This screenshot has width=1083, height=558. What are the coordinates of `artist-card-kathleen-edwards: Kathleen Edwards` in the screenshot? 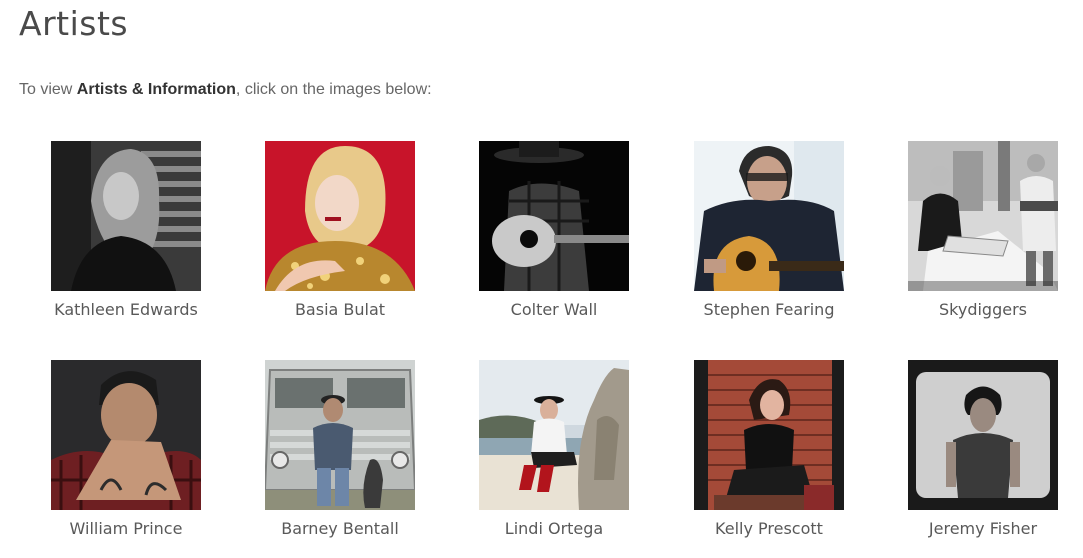 It's located at (126, 230).